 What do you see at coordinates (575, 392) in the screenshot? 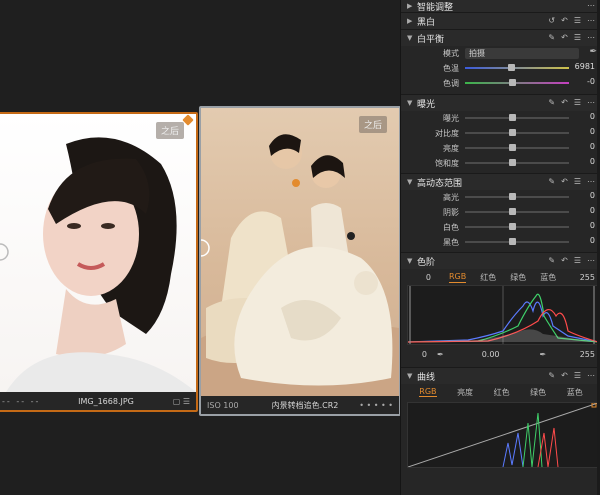
I see `curves-tab: 蓝色` at bounding box center [575, 392].